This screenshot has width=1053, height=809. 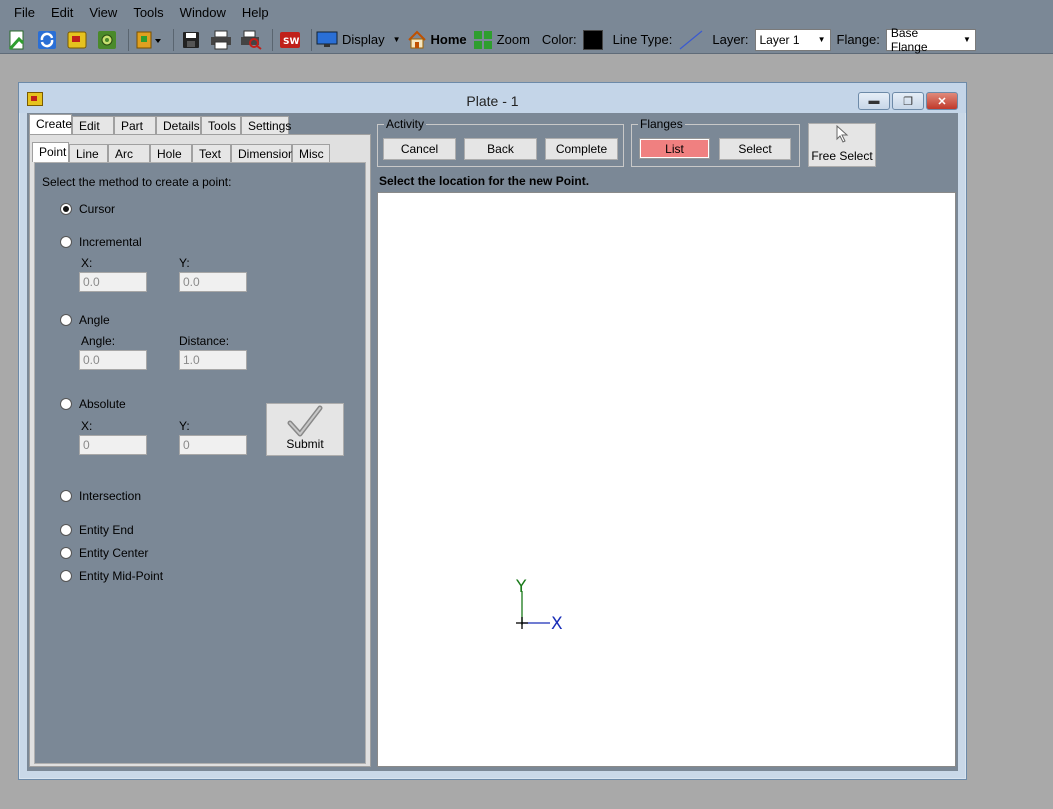 What do you see at coordinates (184, 426) in the screenshot?
I see `absolute-y-label: Y:` at bounding box center [184, 426].